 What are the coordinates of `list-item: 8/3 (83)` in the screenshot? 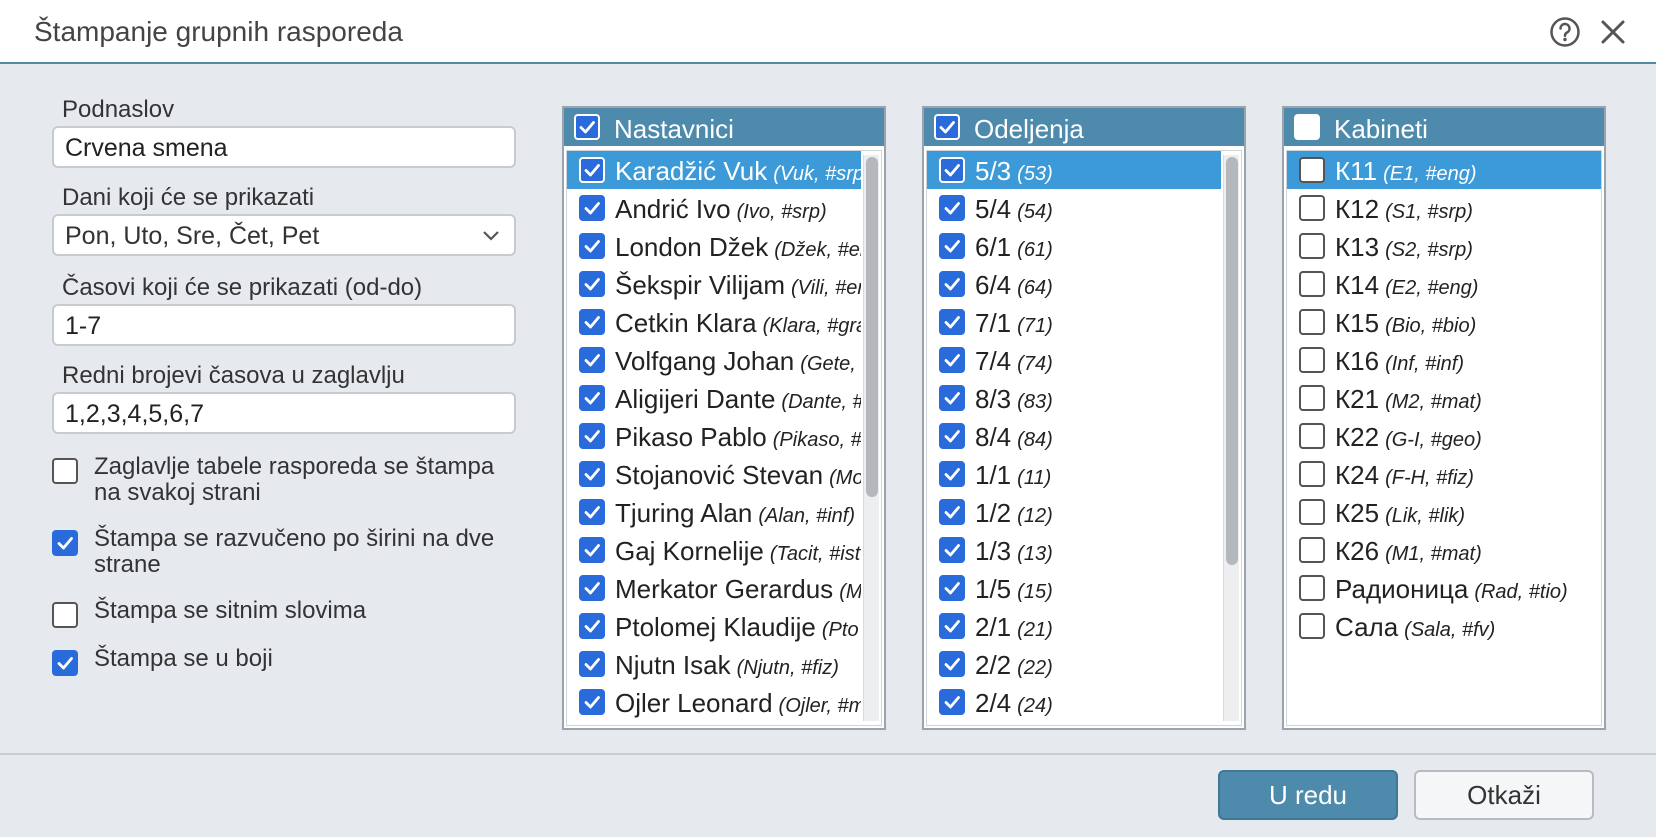 It's located at (1074, 398).